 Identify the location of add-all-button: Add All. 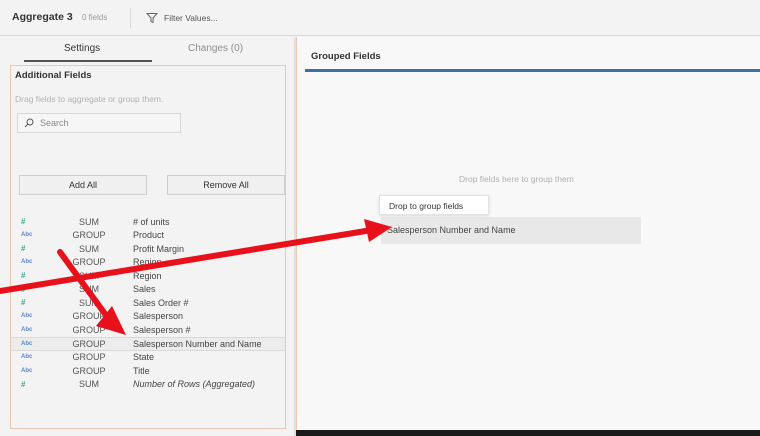
(83, 185).